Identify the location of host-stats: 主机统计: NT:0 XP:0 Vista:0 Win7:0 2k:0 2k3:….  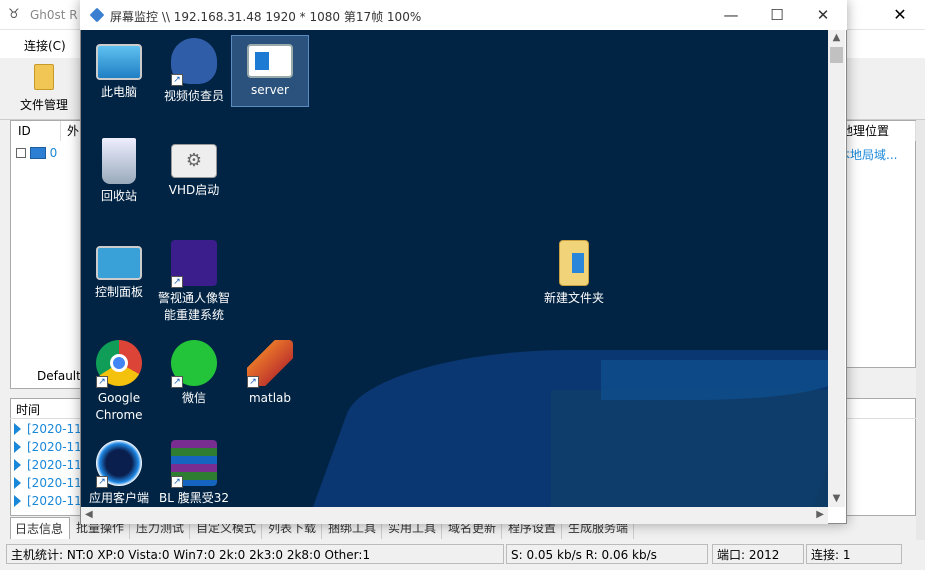
(255, 554).